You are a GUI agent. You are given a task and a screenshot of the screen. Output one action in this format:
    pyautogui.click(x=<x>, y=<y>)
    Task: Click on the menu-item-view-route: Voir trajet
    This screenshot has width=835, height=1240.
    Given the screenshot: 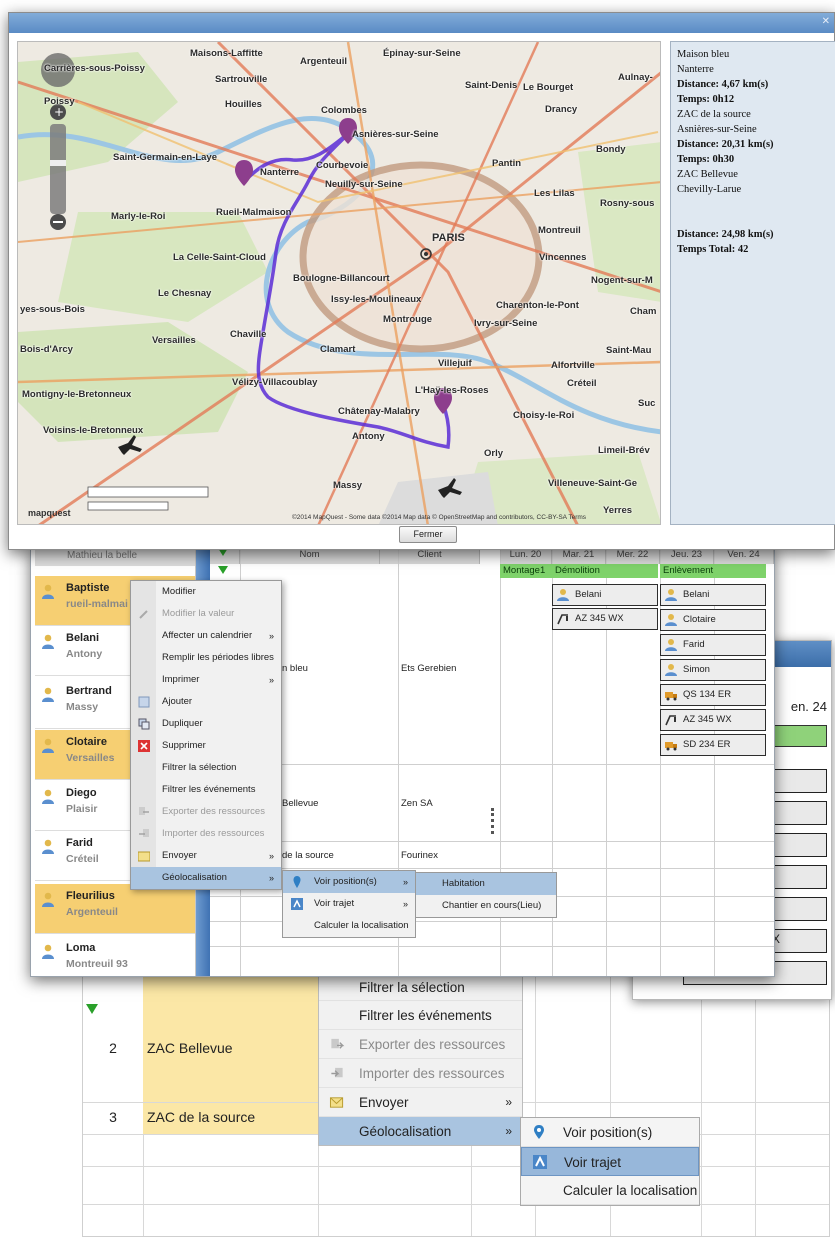 What is the action you would take?
    pyautogui.click(x=610, y=1161)
    